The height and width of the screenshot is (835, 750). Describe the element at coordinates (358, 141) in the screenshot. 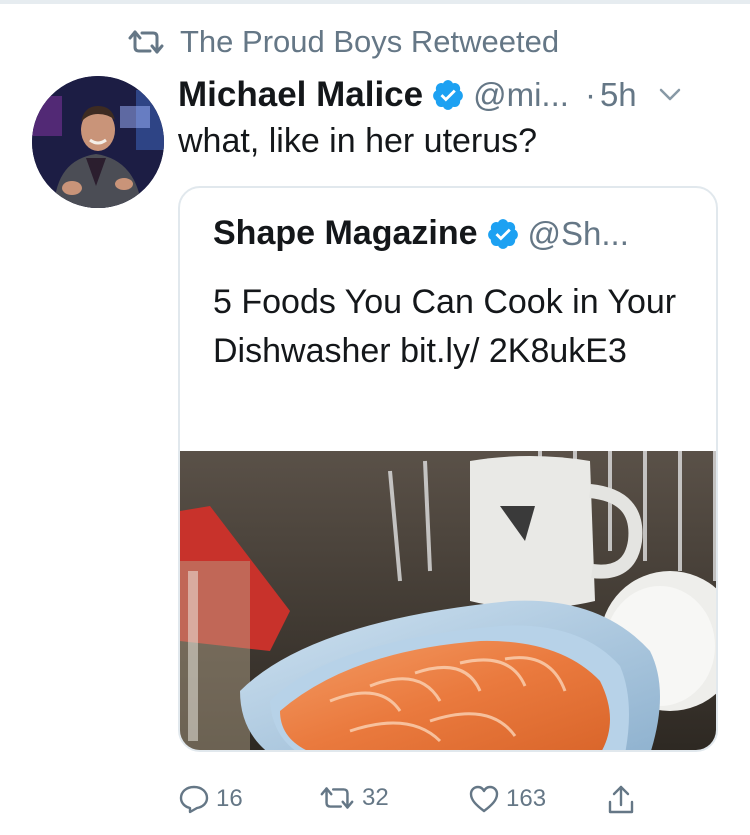

I see `tweet-text: what, like in her uterus?` at that location.